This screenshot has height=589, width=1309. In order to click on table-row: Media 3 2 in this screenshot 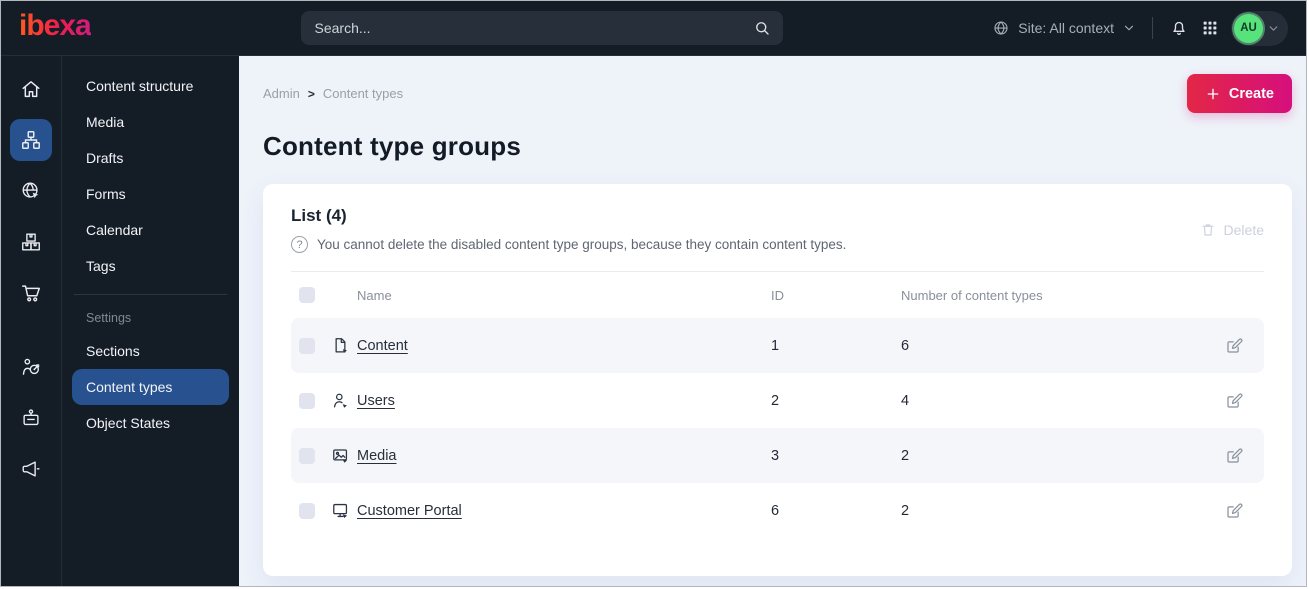, I will do `click(777, 455)`.